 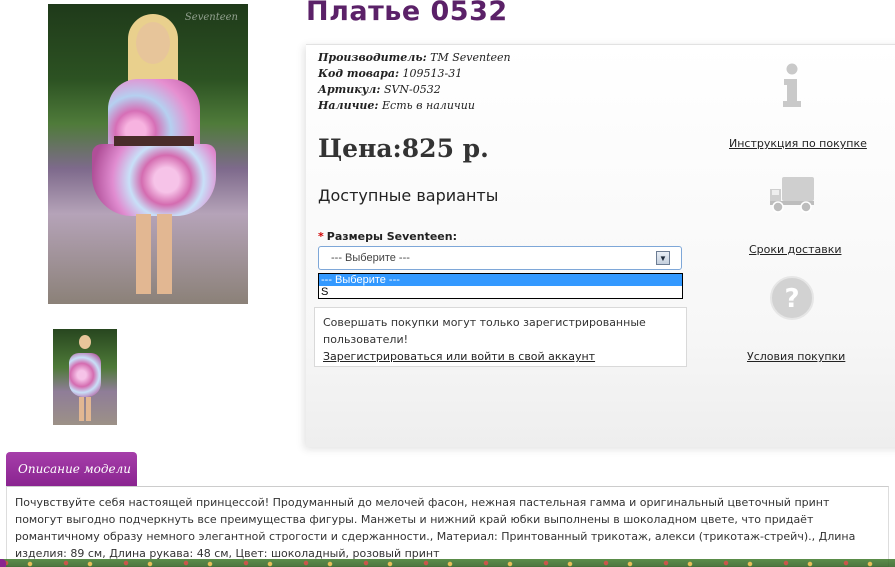 What do you see at coordinates (795, 249) in the screenshot?
I see `delivery-terms-link: Сроки доставки` at bounding box center [795, 249].